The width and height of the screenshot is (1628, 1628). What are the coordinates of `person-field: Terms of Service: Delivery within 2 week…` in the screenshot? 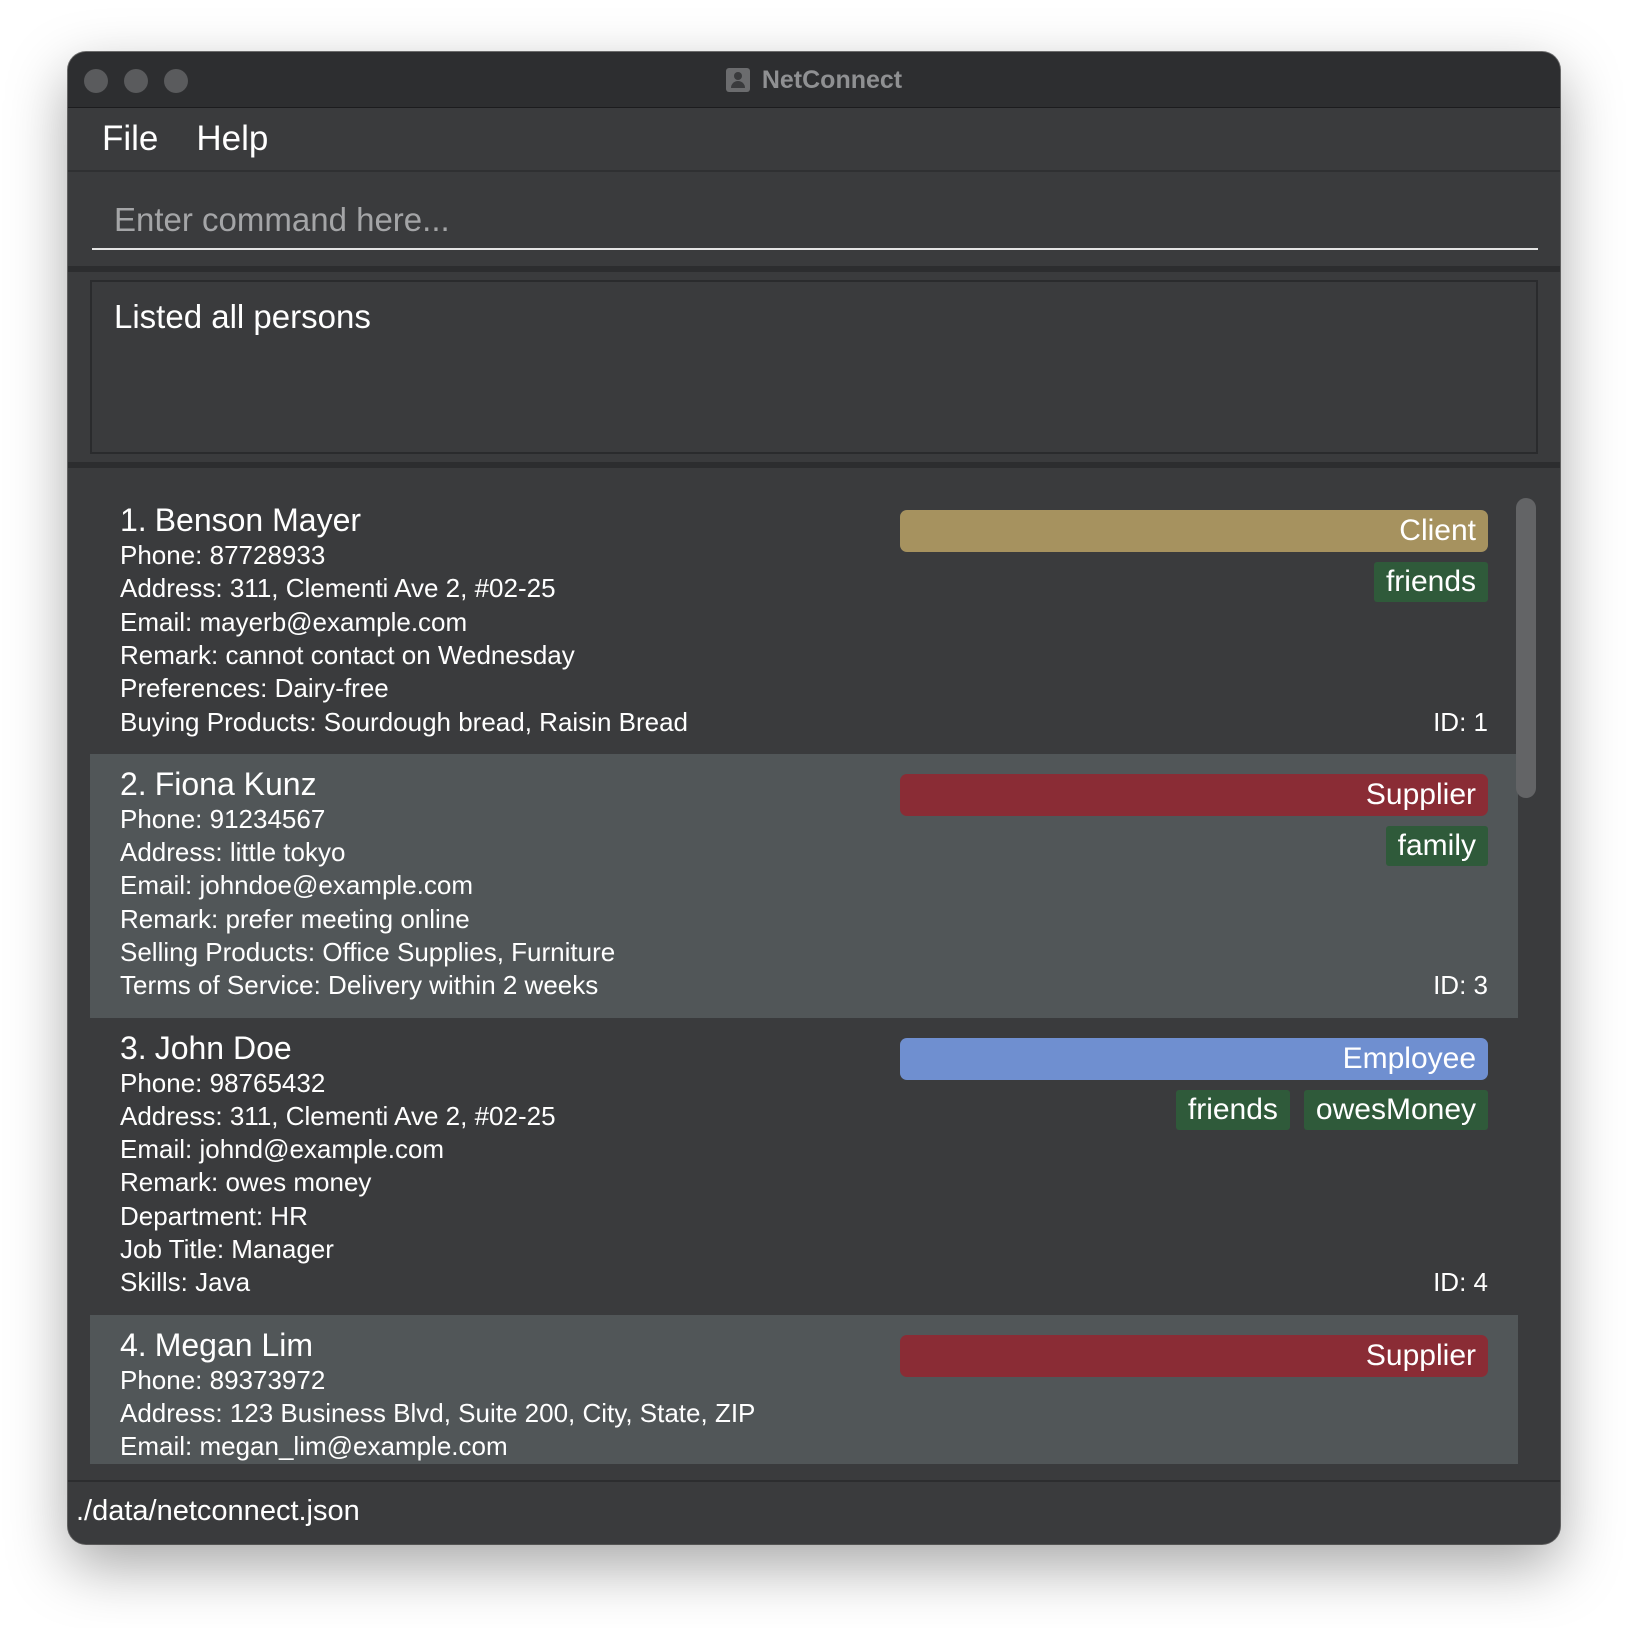 It's located at (359, 985).